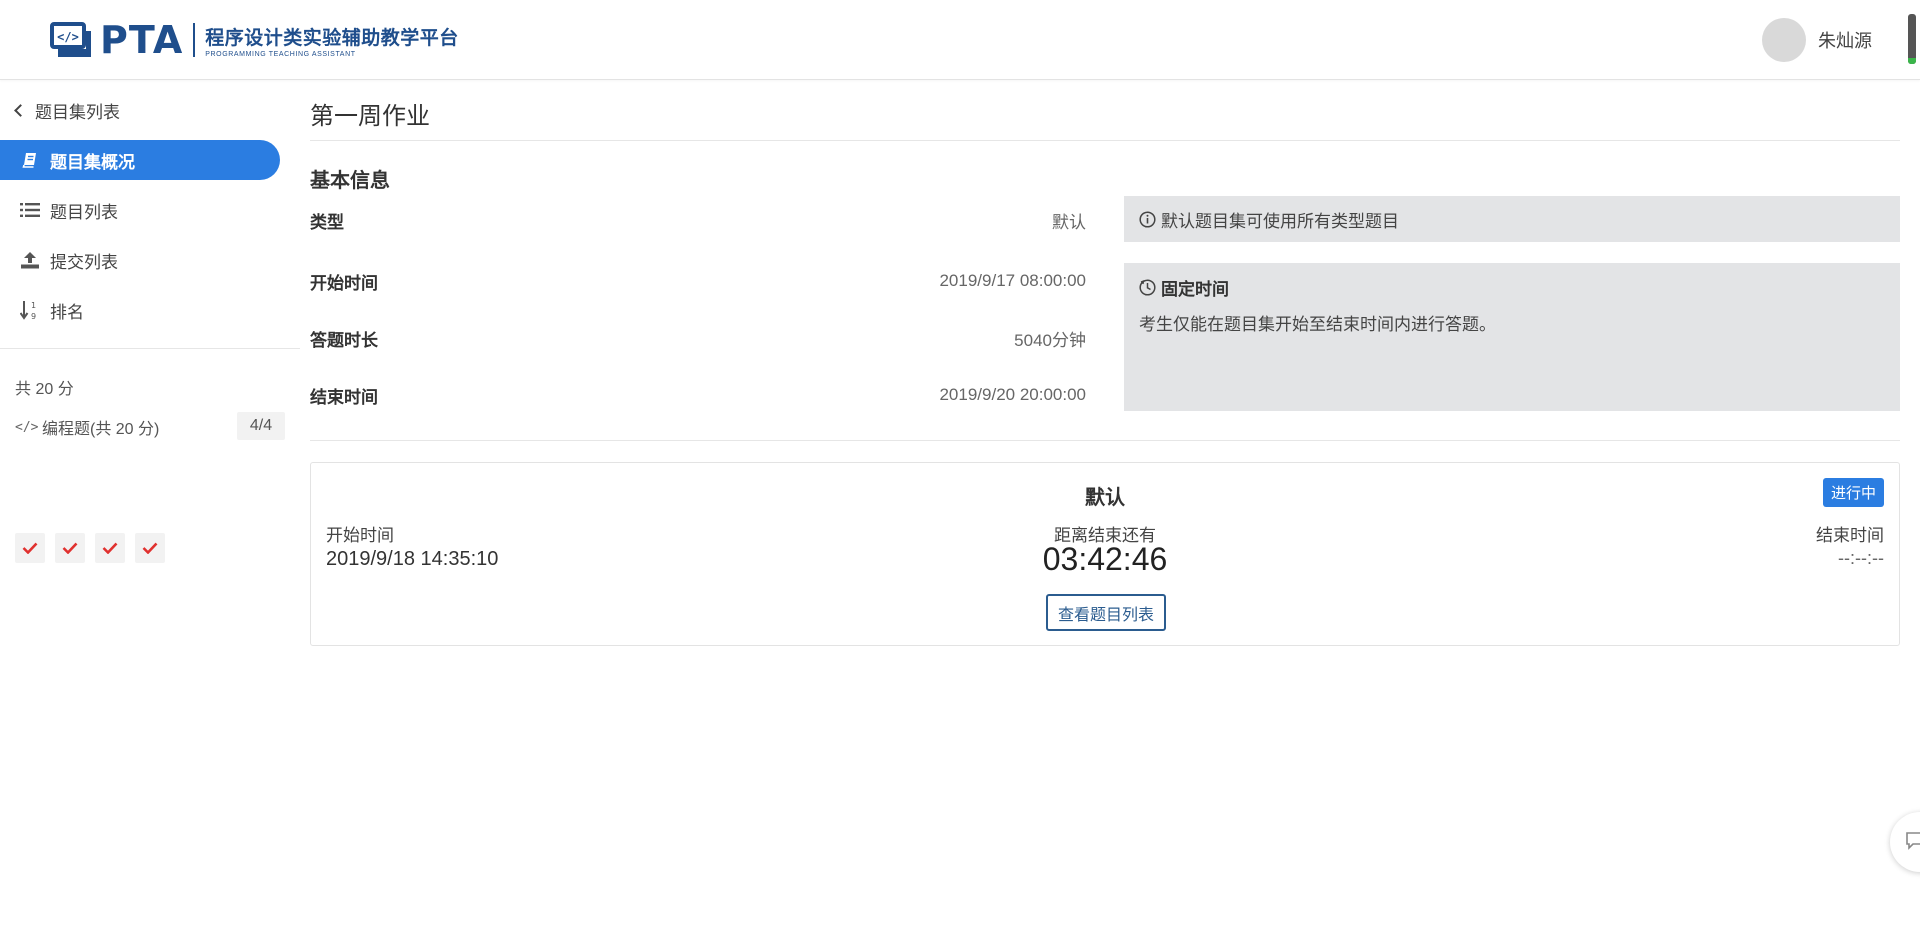 Image resolution: width=1920 pixels, height=939 pixels. What do you see at coordinates (101, 429) in the screenshot?
I see `category-label: 编程题(共 20 分)` at bounding box center [101, 429].